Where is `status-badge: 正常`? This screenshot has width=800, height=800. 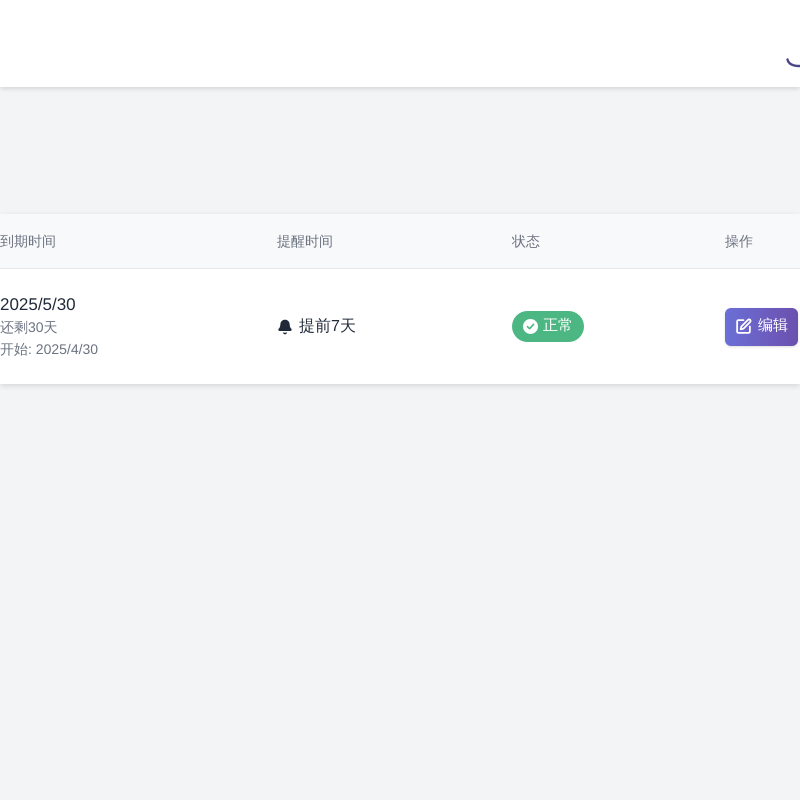 status-badge: 正常 is located at coordinates (548, 326).